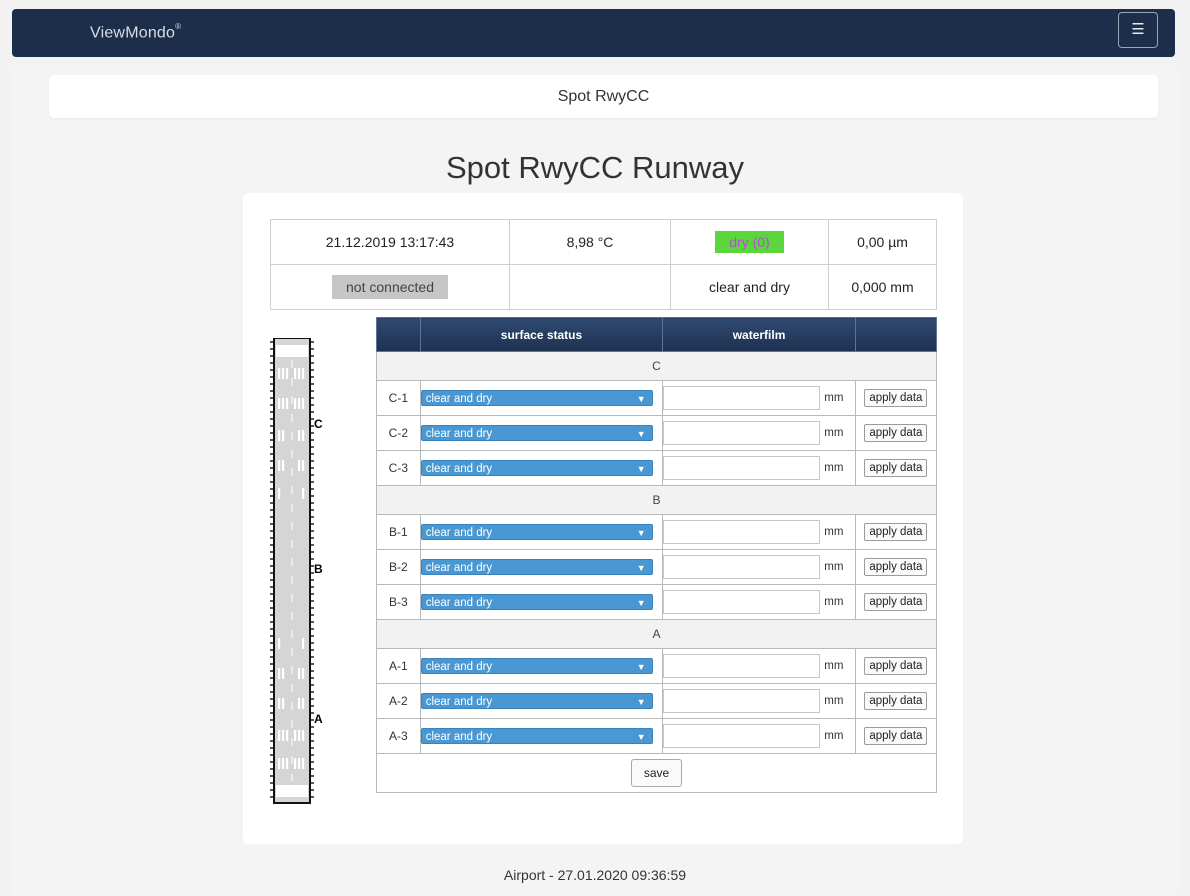 The width and height of the screenshot is (1190, 896). I want to click on table-row: C-1 clear and dry ▼ mm apply data, so click(657, 398).